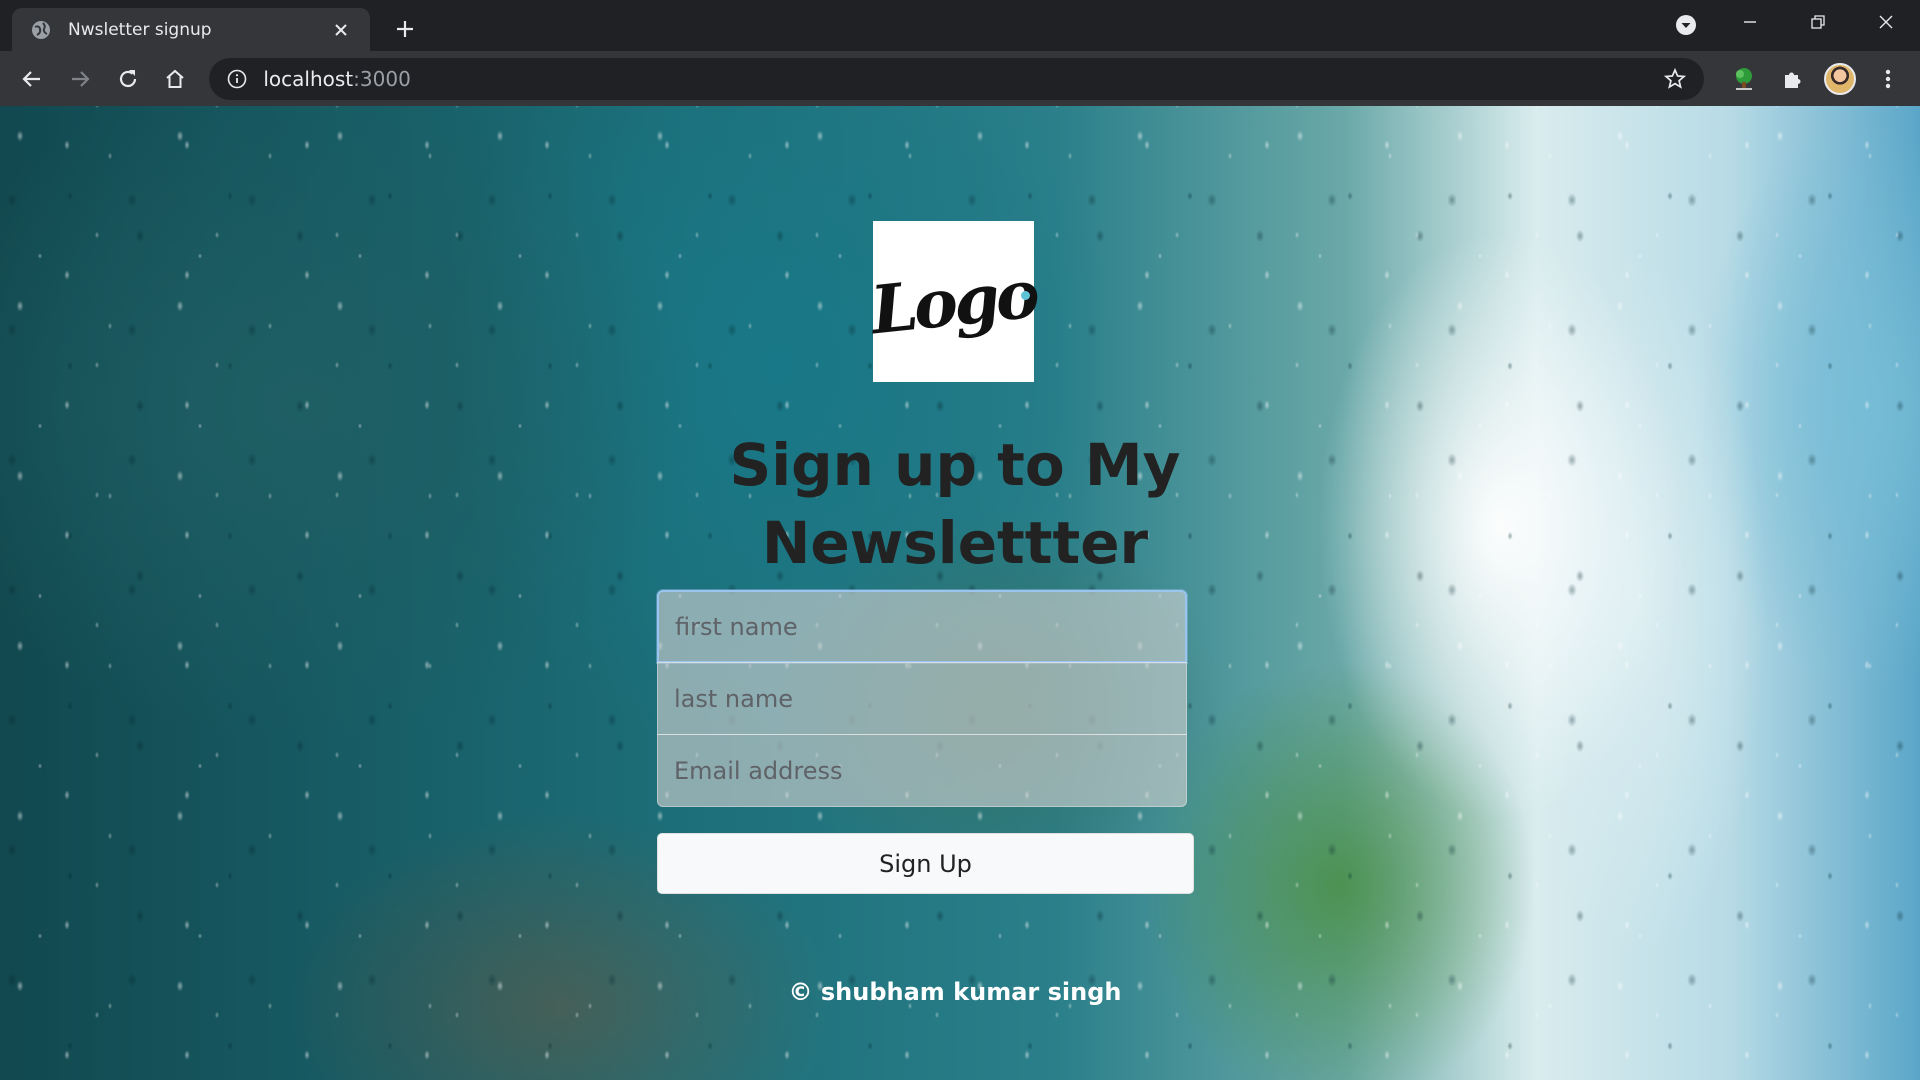 The image size is (1920, 1080). I want to click on minimize-icon, so click(1750, 22).